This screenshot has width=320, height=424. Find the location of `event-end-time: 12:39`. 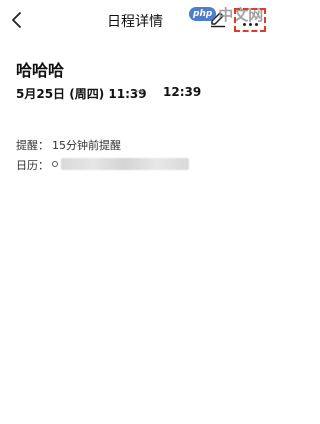

event-end-time: 12:39 is located at coordinates (182, 92).